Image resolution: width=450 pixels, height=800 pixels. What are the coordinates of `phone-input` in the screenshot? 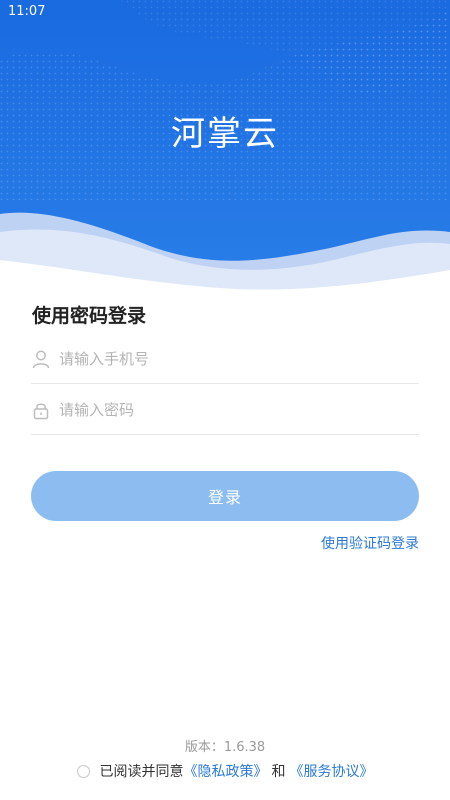 It's located at (224, 358).